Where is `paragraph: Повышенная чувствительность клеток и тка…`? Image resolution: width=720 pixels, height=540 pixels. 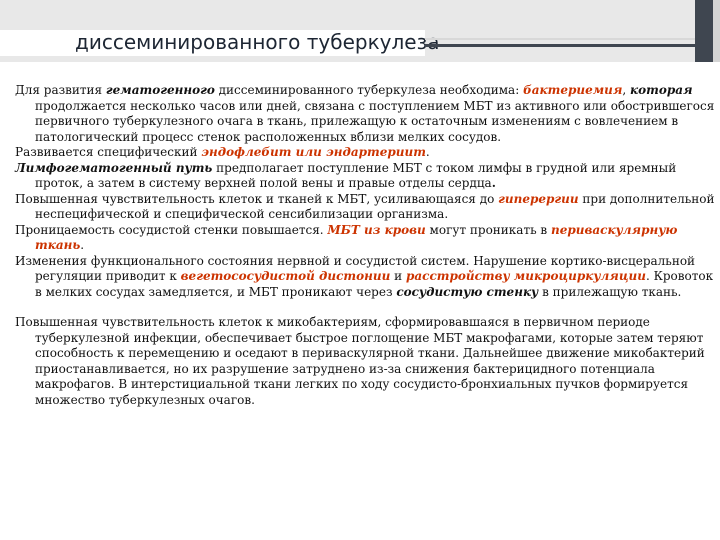
paragraph: Повышенная чувствительность клеток и тка… is located at coordinates (365, 207).